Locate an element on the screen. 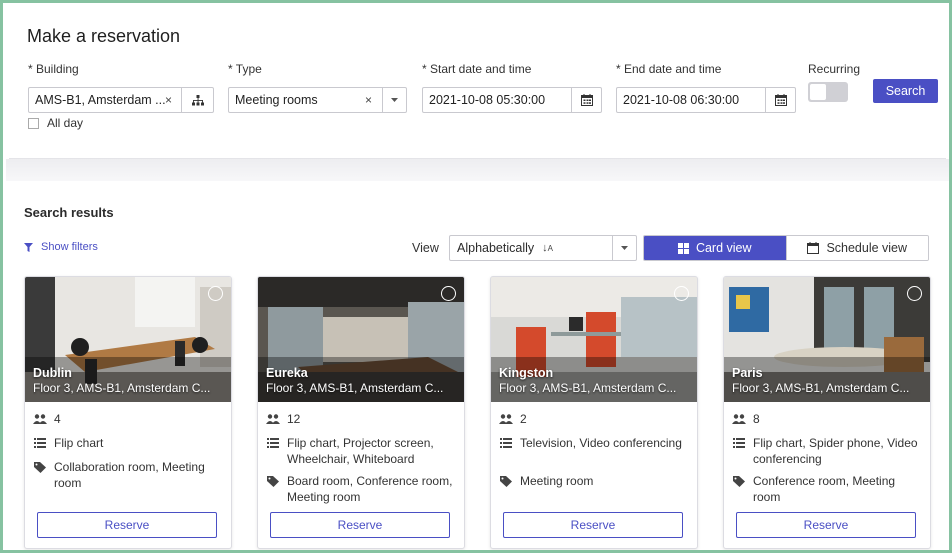 Image resolution: width=952 pixels, height=553 pixels. start-value: 2021-10-08 05:30:00 is located at coordinates (487, 100).